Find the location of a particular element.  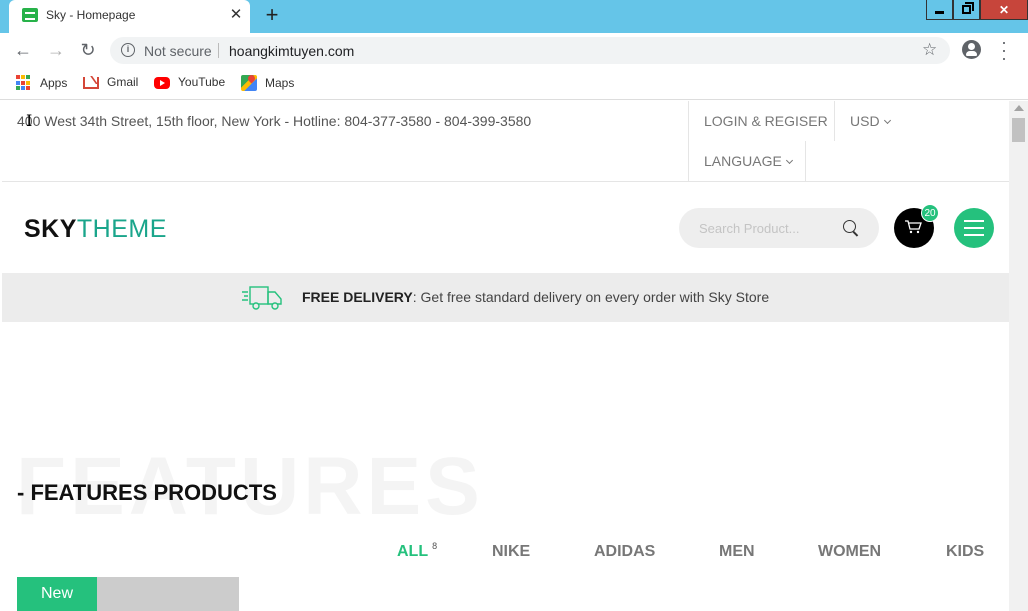

search-input is located at coordinates (764, 228).